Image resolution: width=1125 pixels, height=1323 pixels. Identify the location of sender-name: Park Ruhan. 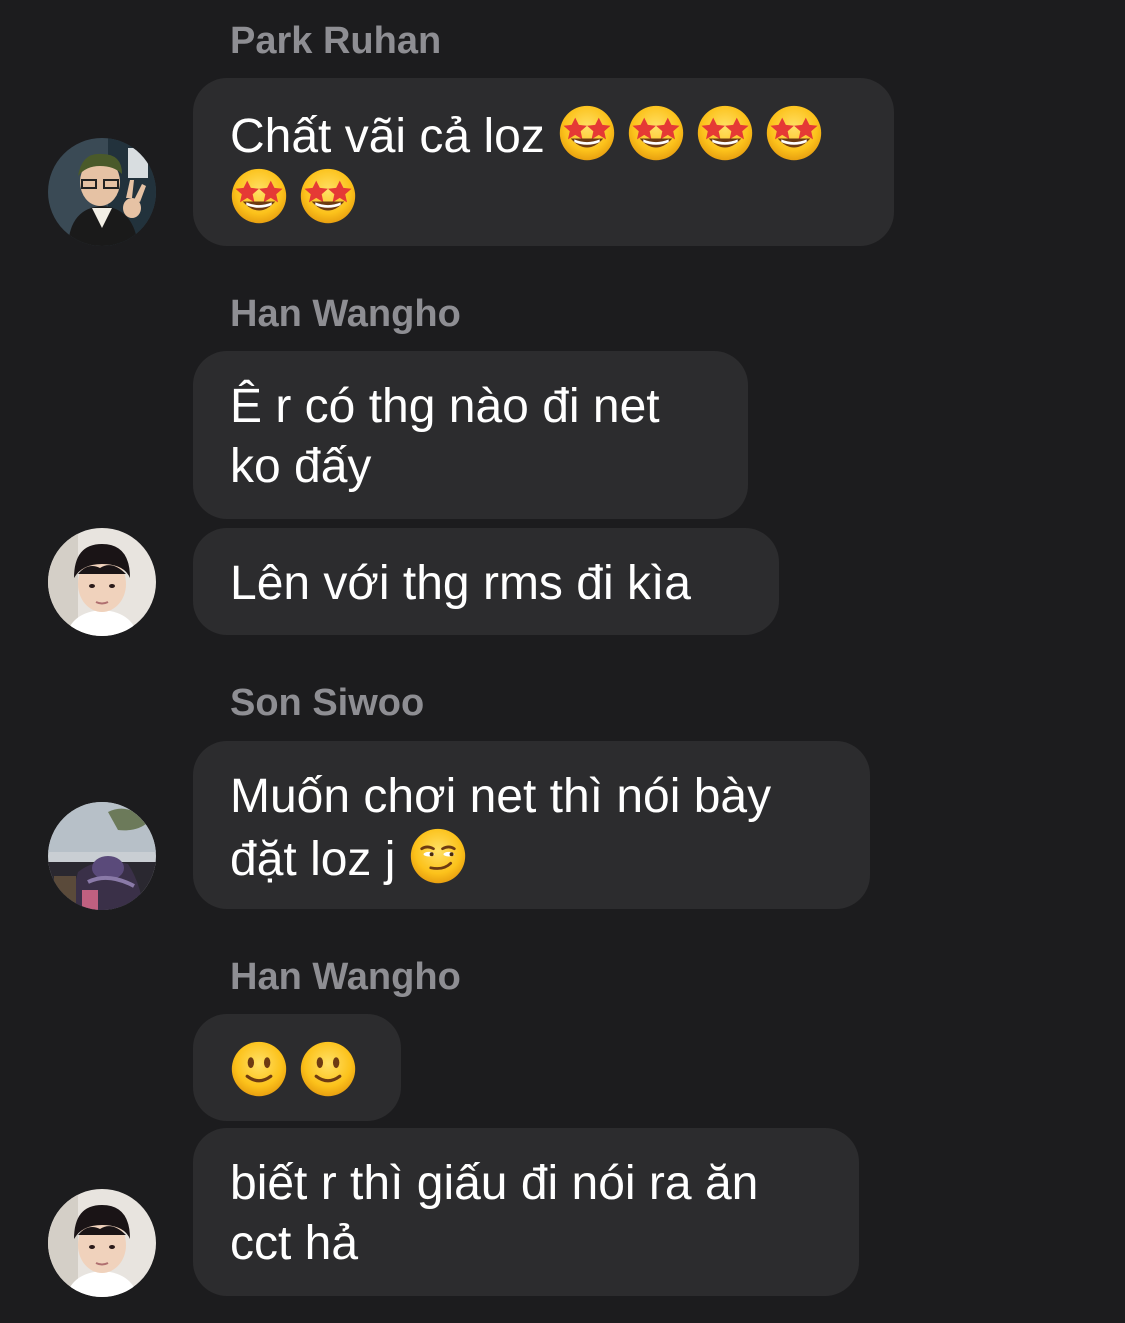
(336, 41).